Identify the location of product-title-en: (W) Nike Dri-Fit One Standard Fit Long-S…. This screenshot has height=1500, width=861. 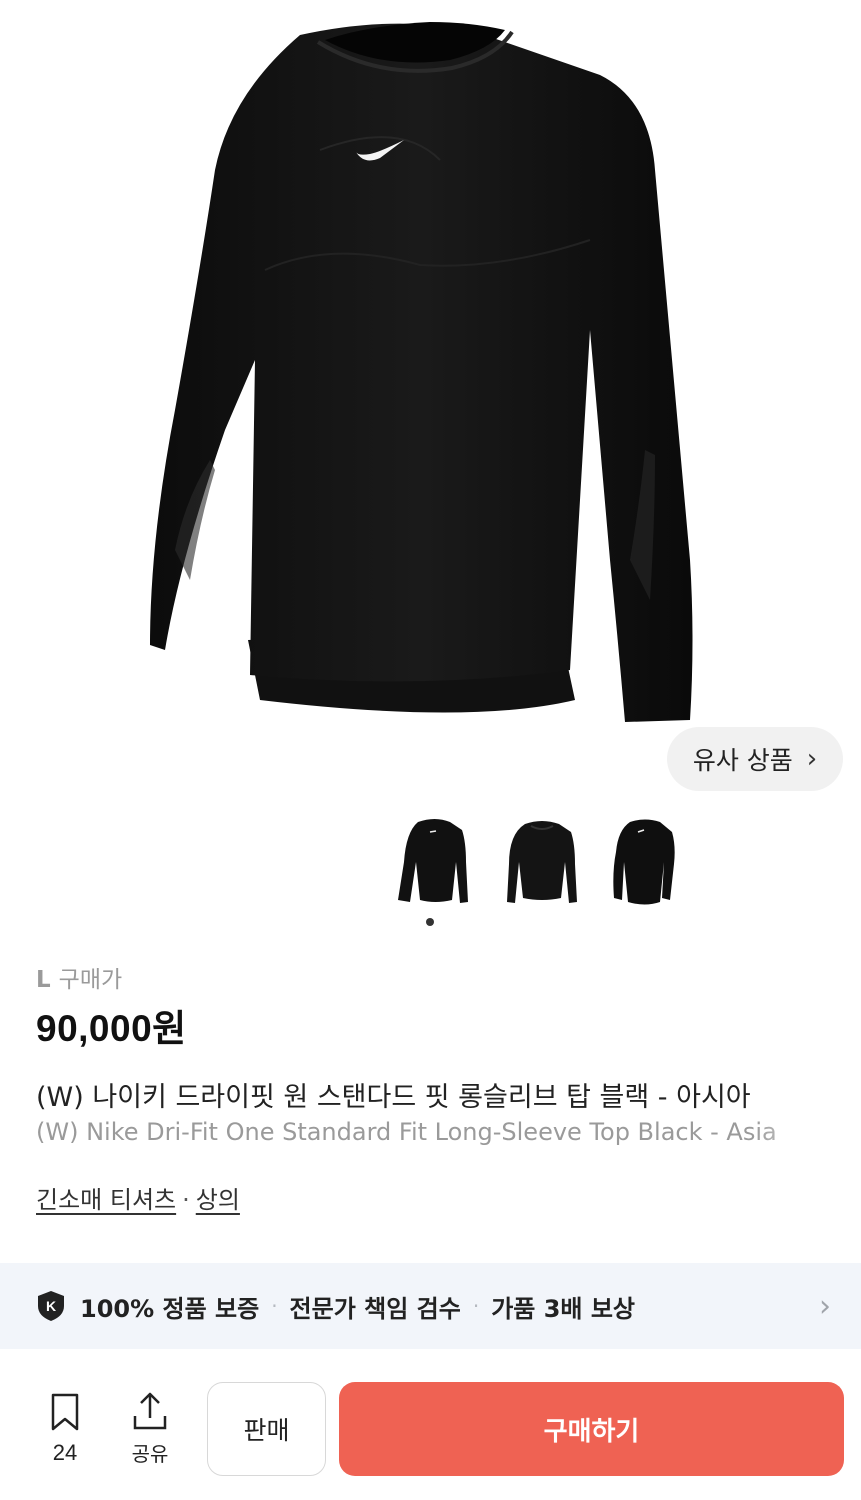
(406, 1132).